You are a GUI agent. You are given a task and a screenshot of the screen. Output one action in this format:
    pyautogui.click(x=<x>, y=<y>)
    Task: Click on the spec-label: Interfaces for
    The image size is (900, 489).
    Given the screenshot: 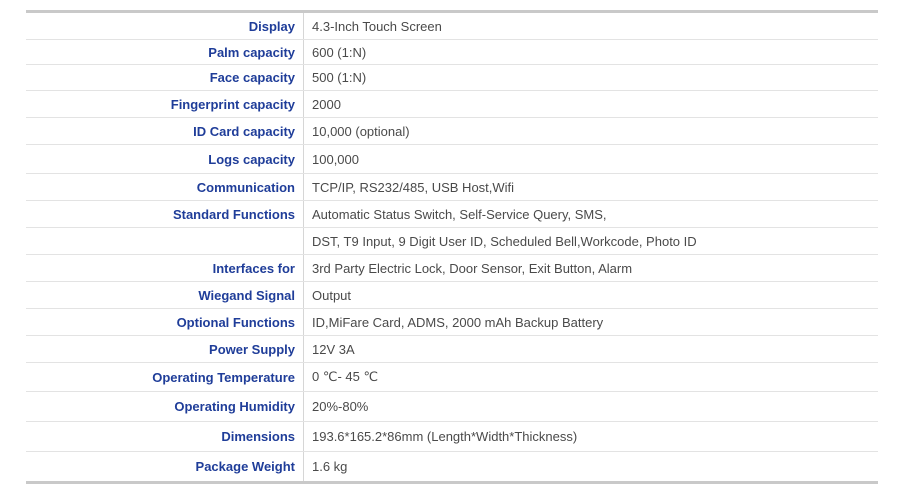 What is the action you would take?
    pyautogui.click(x=165, y=268)
    